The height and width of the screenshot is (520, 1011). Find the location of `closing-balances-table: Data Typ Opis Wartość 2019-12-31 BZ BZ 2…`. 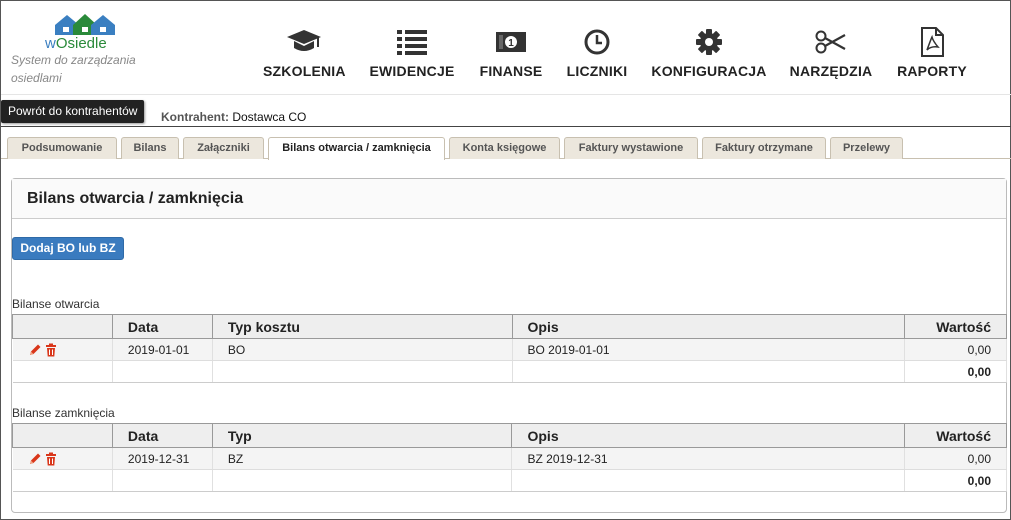

closing-balances-table: Data Typ Opis Wartość 2019-12-31 BZ BZ 2… is located at coordinates (509, 457).